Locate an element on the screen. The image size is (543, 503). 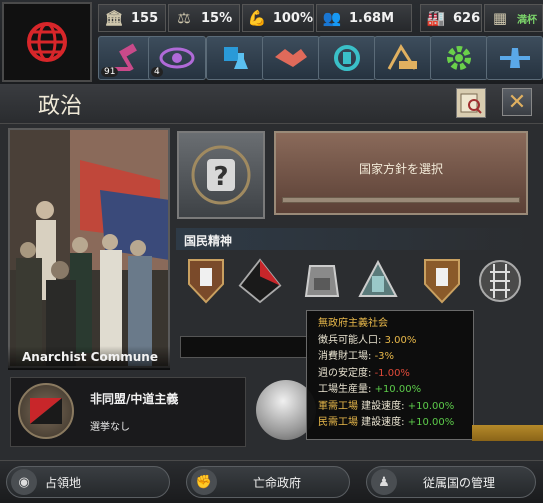
gold-highlight-bar is located at coordinates (507, 433).